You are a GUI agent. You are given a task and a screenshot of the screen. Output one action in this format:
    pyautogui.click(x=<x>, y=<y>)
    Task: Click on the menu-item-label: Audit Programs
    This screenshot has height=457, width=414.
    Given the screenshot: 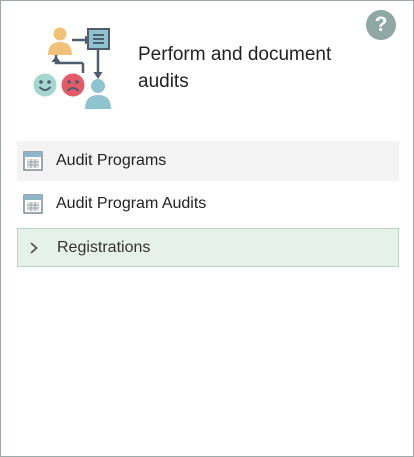 What is the action you would take?
    pyautogui.click(x=111, y=160)
    